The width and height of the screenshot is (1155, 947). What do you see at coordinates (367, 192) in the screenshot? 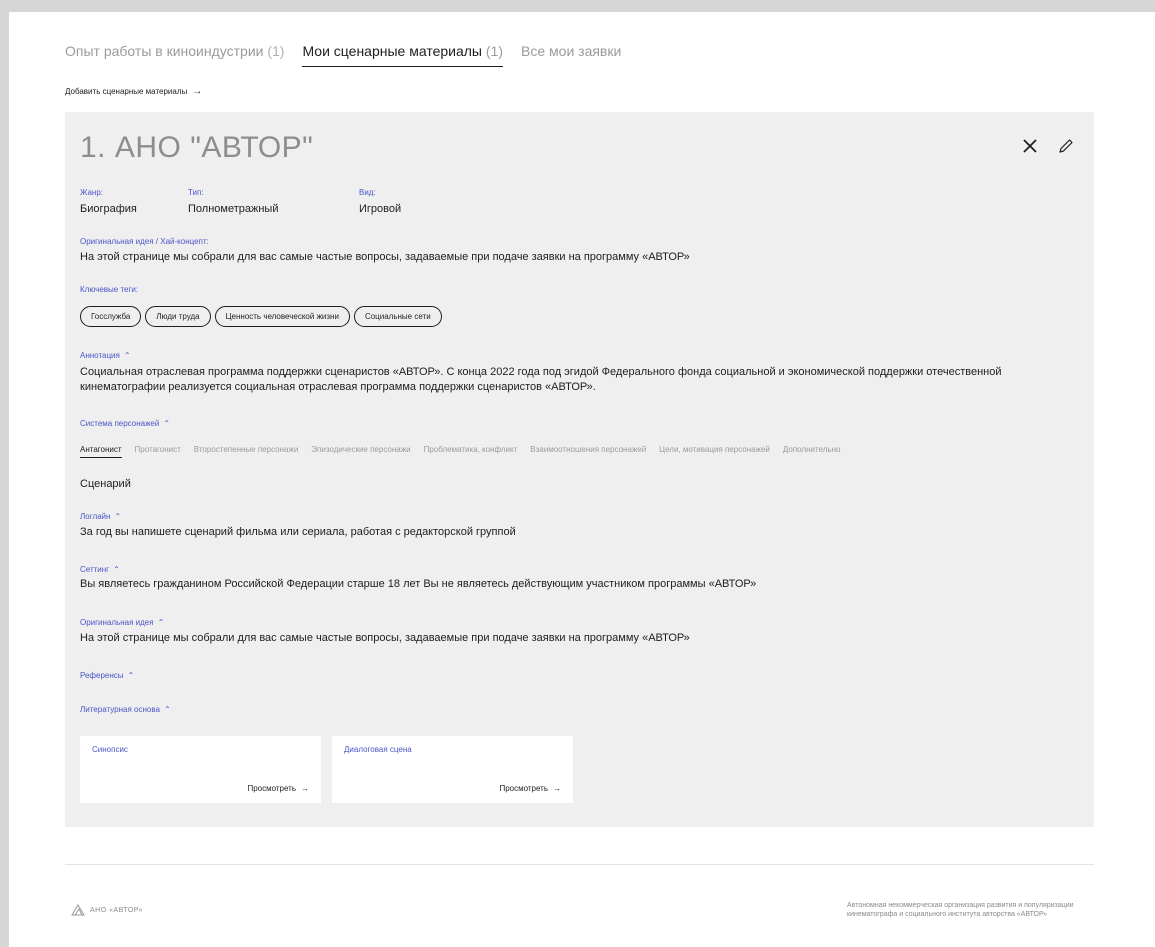
I see `kind-label: Вид:` at bounding box center [367, 192].